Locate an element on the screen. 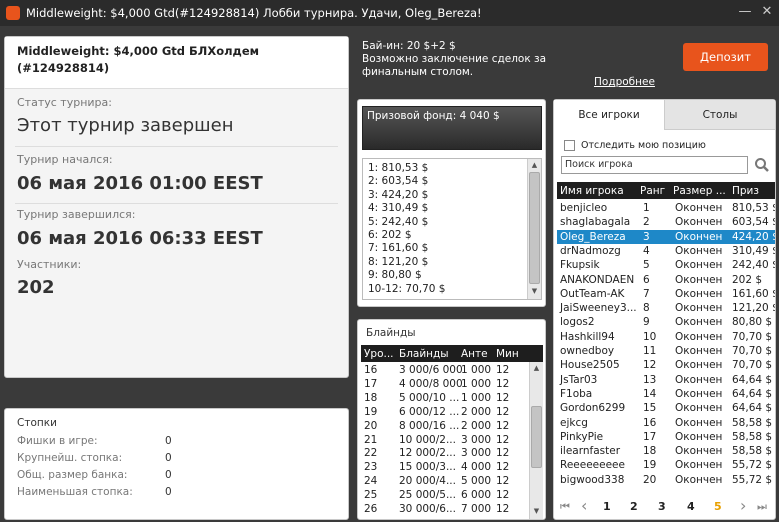 The width and height of the screenshot is (779, 522). player-row: JsTar03 13 Окончен 64,64 $ is located at coordinates (666, 380).